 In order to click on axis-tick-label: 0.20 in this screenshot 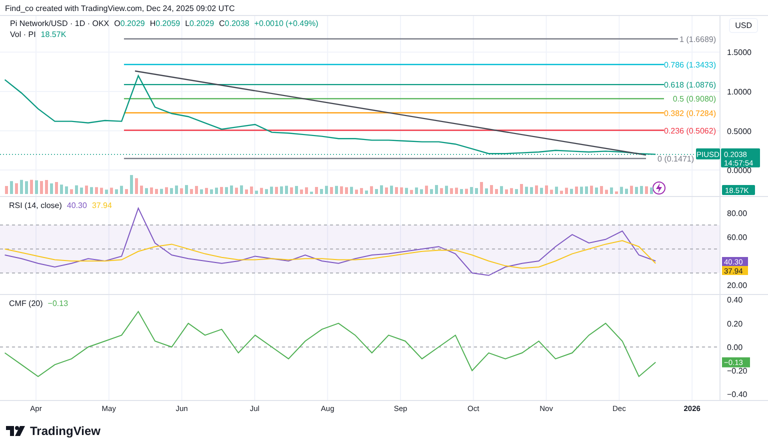, I will do `click(735, 323)`.